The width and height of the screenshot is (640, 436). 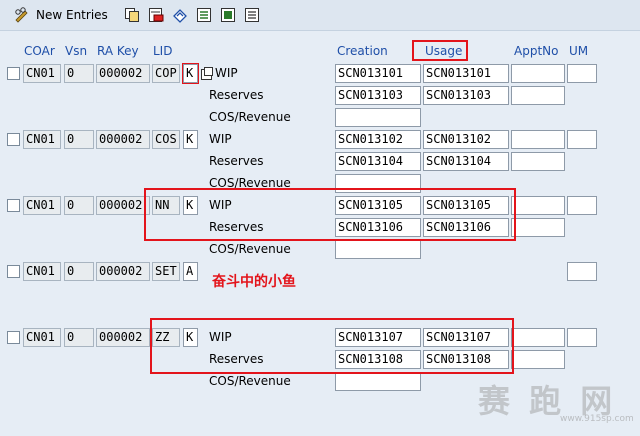 I want to click on header-um: UM, so click(x=579, y=51).